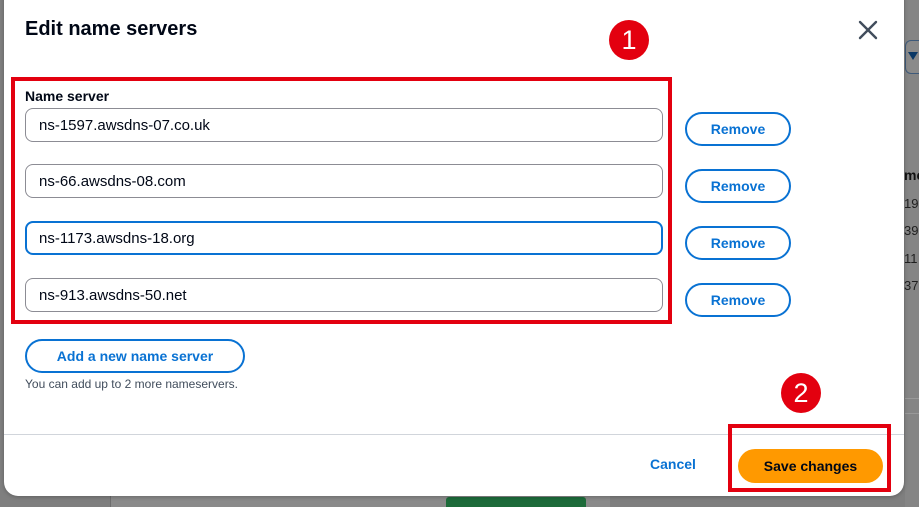  I want to click on remove-button-1: Remove, so click(738, 129).